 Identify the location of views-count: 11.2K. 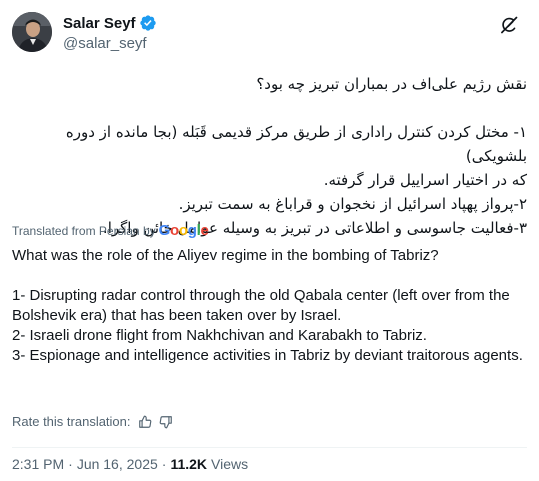
(188, 464).